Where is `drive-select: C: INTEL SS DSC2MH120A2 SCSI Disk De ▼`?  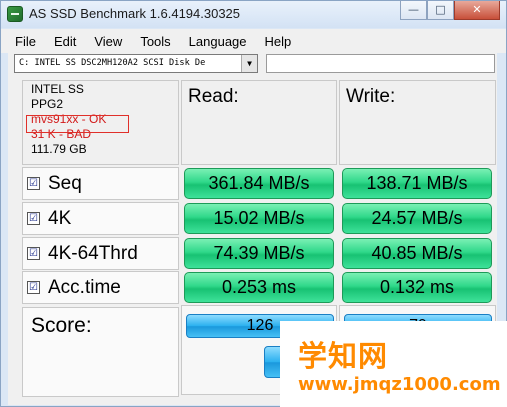 drive-select: C: INTEL SS DSC2MH120A2 SCSI Disk De ▼ is located at coordinates (136, 63).